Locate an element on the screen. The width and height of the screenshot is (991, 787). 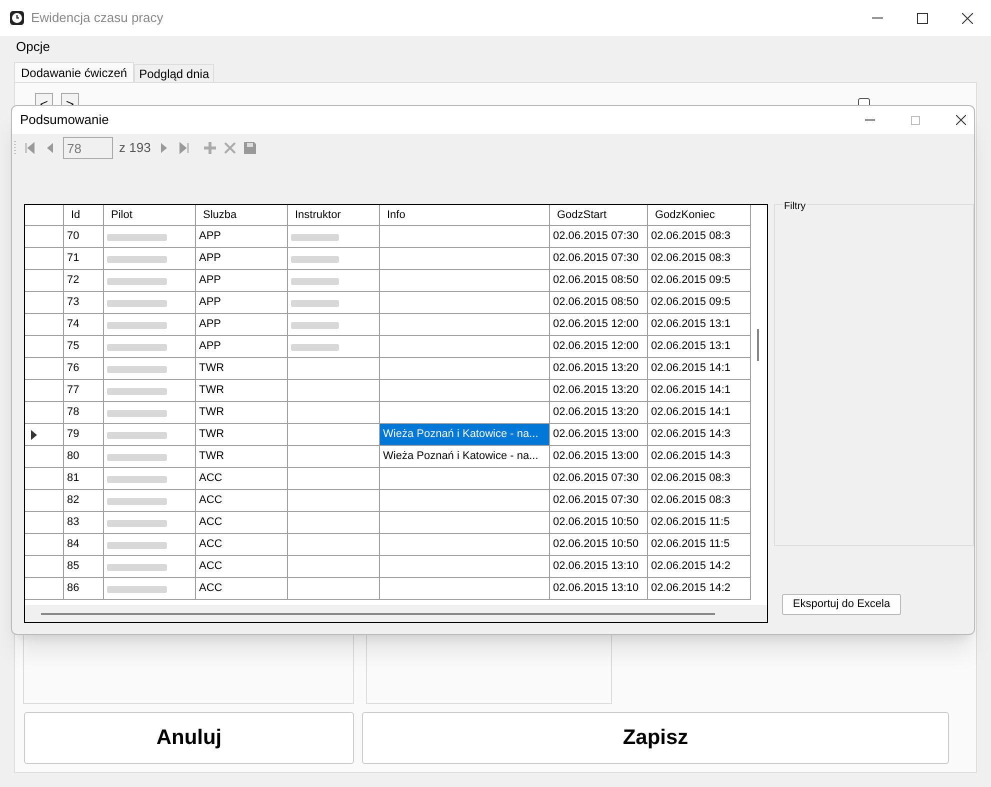
table-cell: 79 is located at coordinates (84, 435).